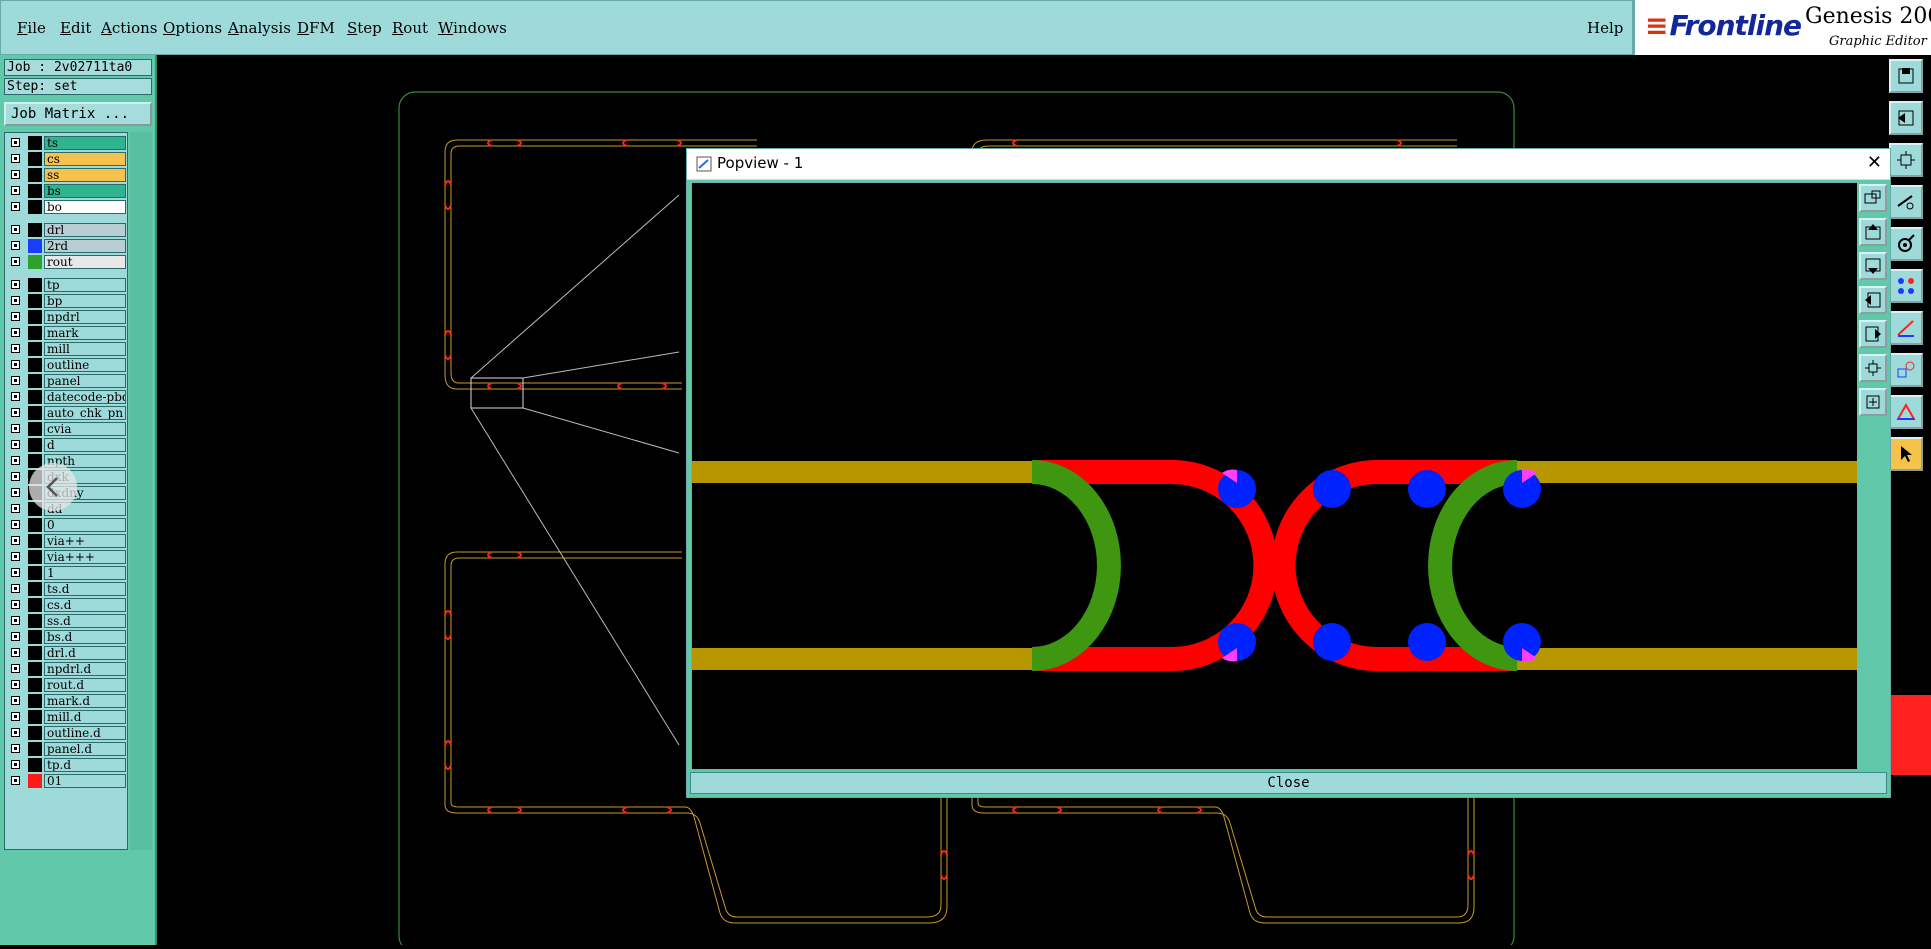 The image size is (1931, 949). I want to click on layer-name: bp, so click(85, 301).